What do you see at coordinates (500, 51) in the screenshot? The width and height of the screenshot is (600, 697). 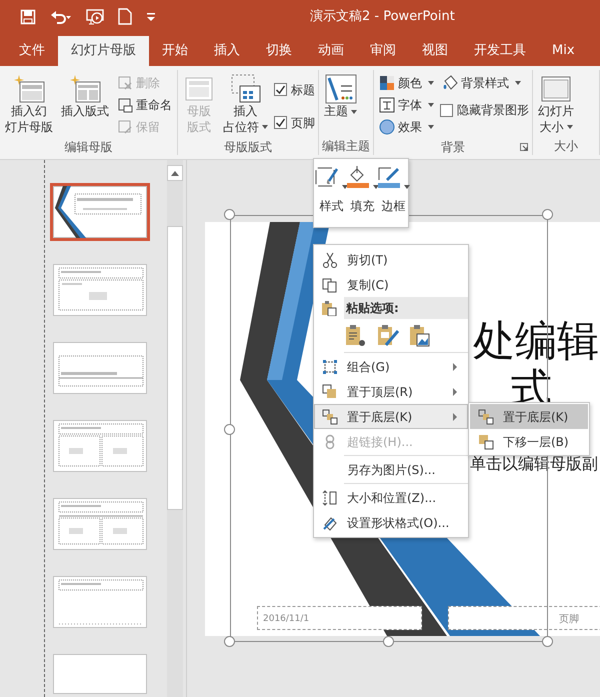 I see `ribbon-tab: 开发工具` at bounding box center [500, 51].